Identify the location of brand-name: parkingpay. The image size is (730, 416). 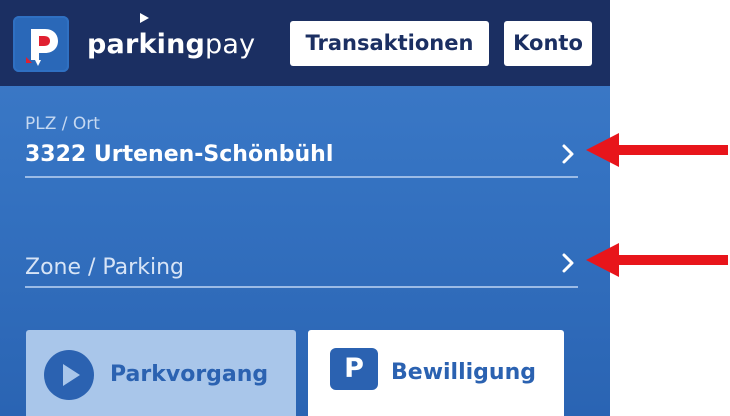
(171, 44).